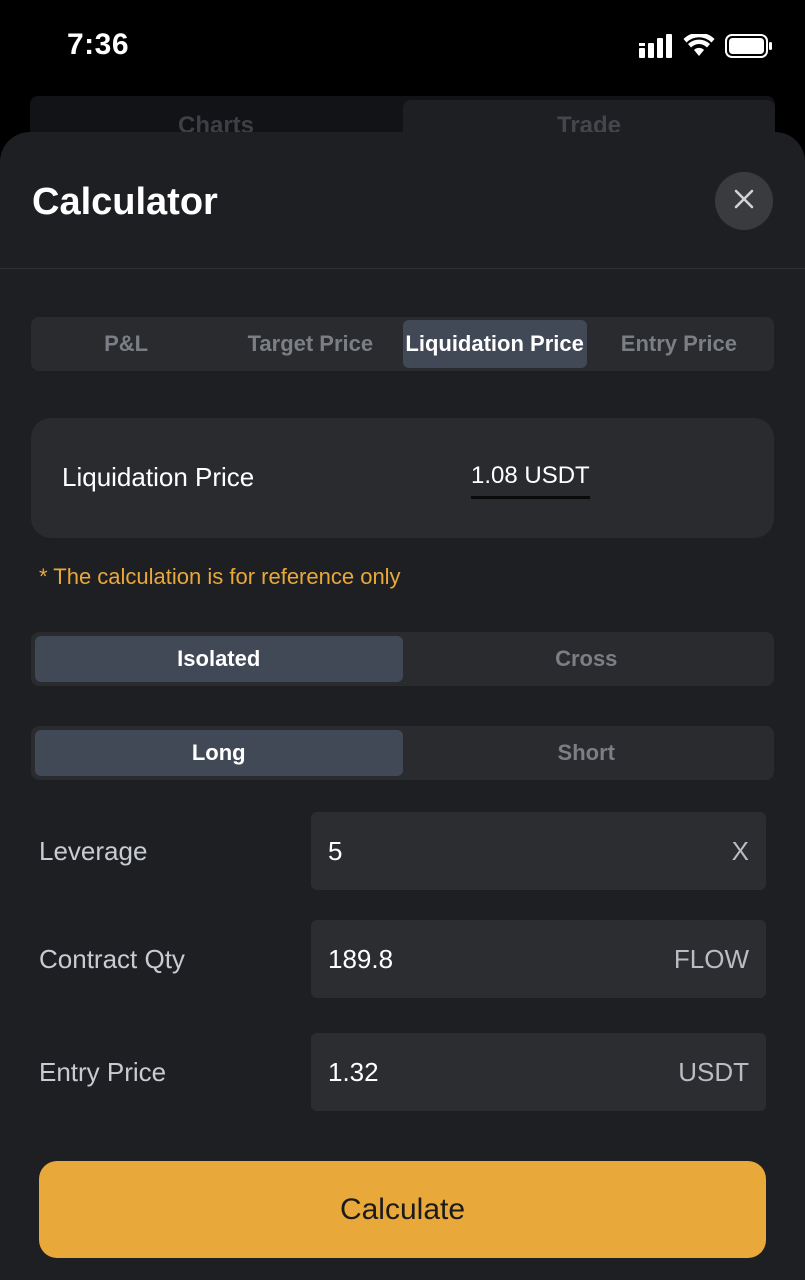 Image resolution: width=805 pixels, height=1280 pixels. What do you see at coordinates (126, 344) in the screenshot?
I see `tab-pnl: P&L` at bounding box center [126, 344].